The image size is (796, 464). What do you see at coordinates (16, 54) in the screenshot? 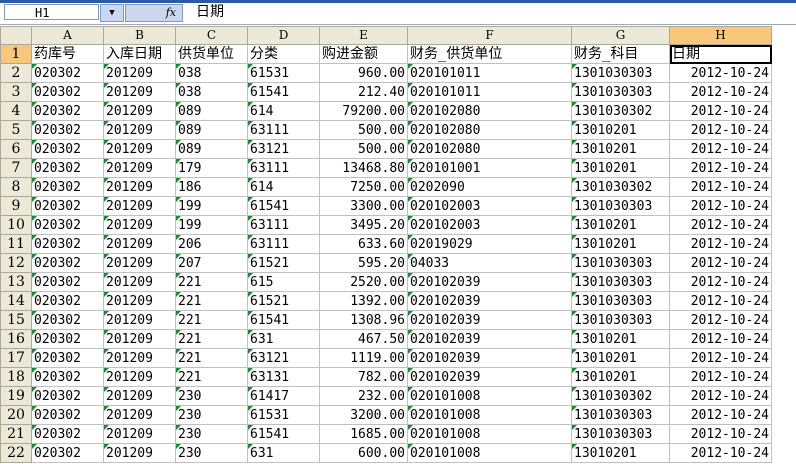
I see `row-header-1: 1` at bounding box center [16, 54].